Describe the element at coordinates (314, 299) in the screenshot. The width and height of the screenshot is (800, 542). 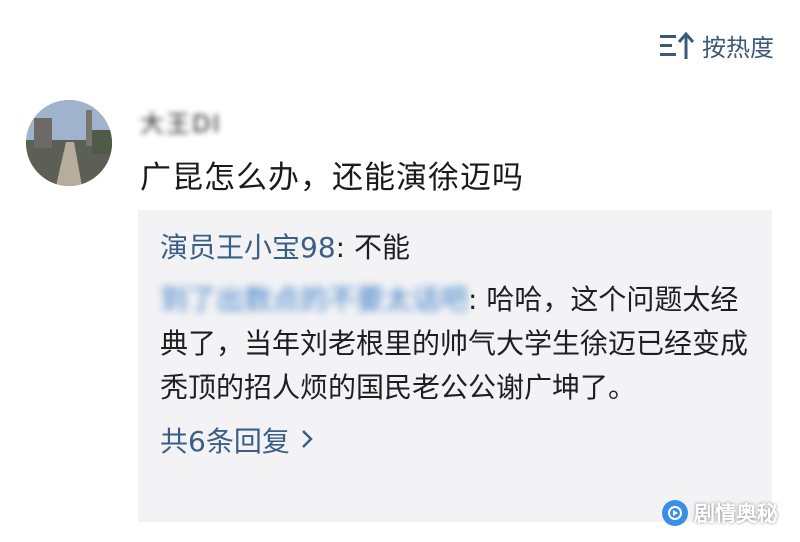
I see `reply-author: 到了出数点的不要太话吧` at that location.